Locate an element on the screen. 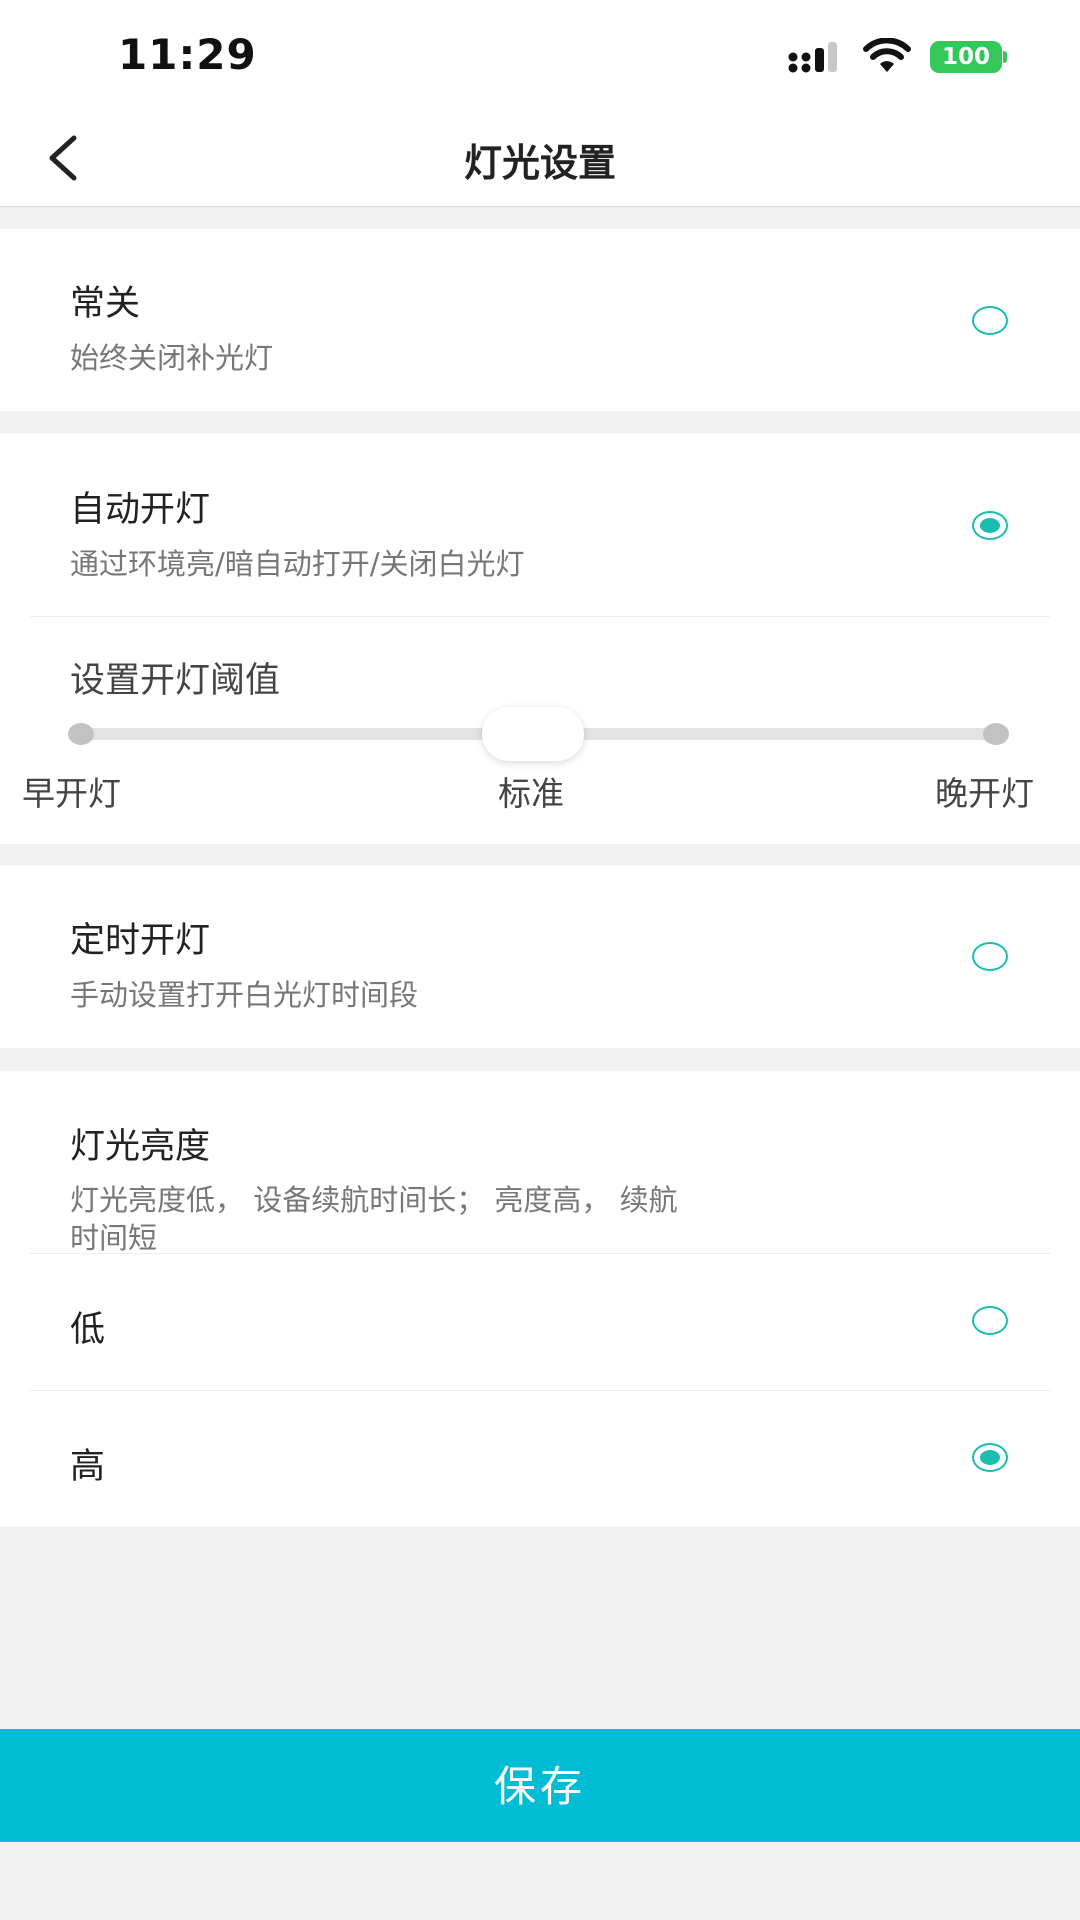  slider-label-standard: 标准 is located at coordinates (531, 793).